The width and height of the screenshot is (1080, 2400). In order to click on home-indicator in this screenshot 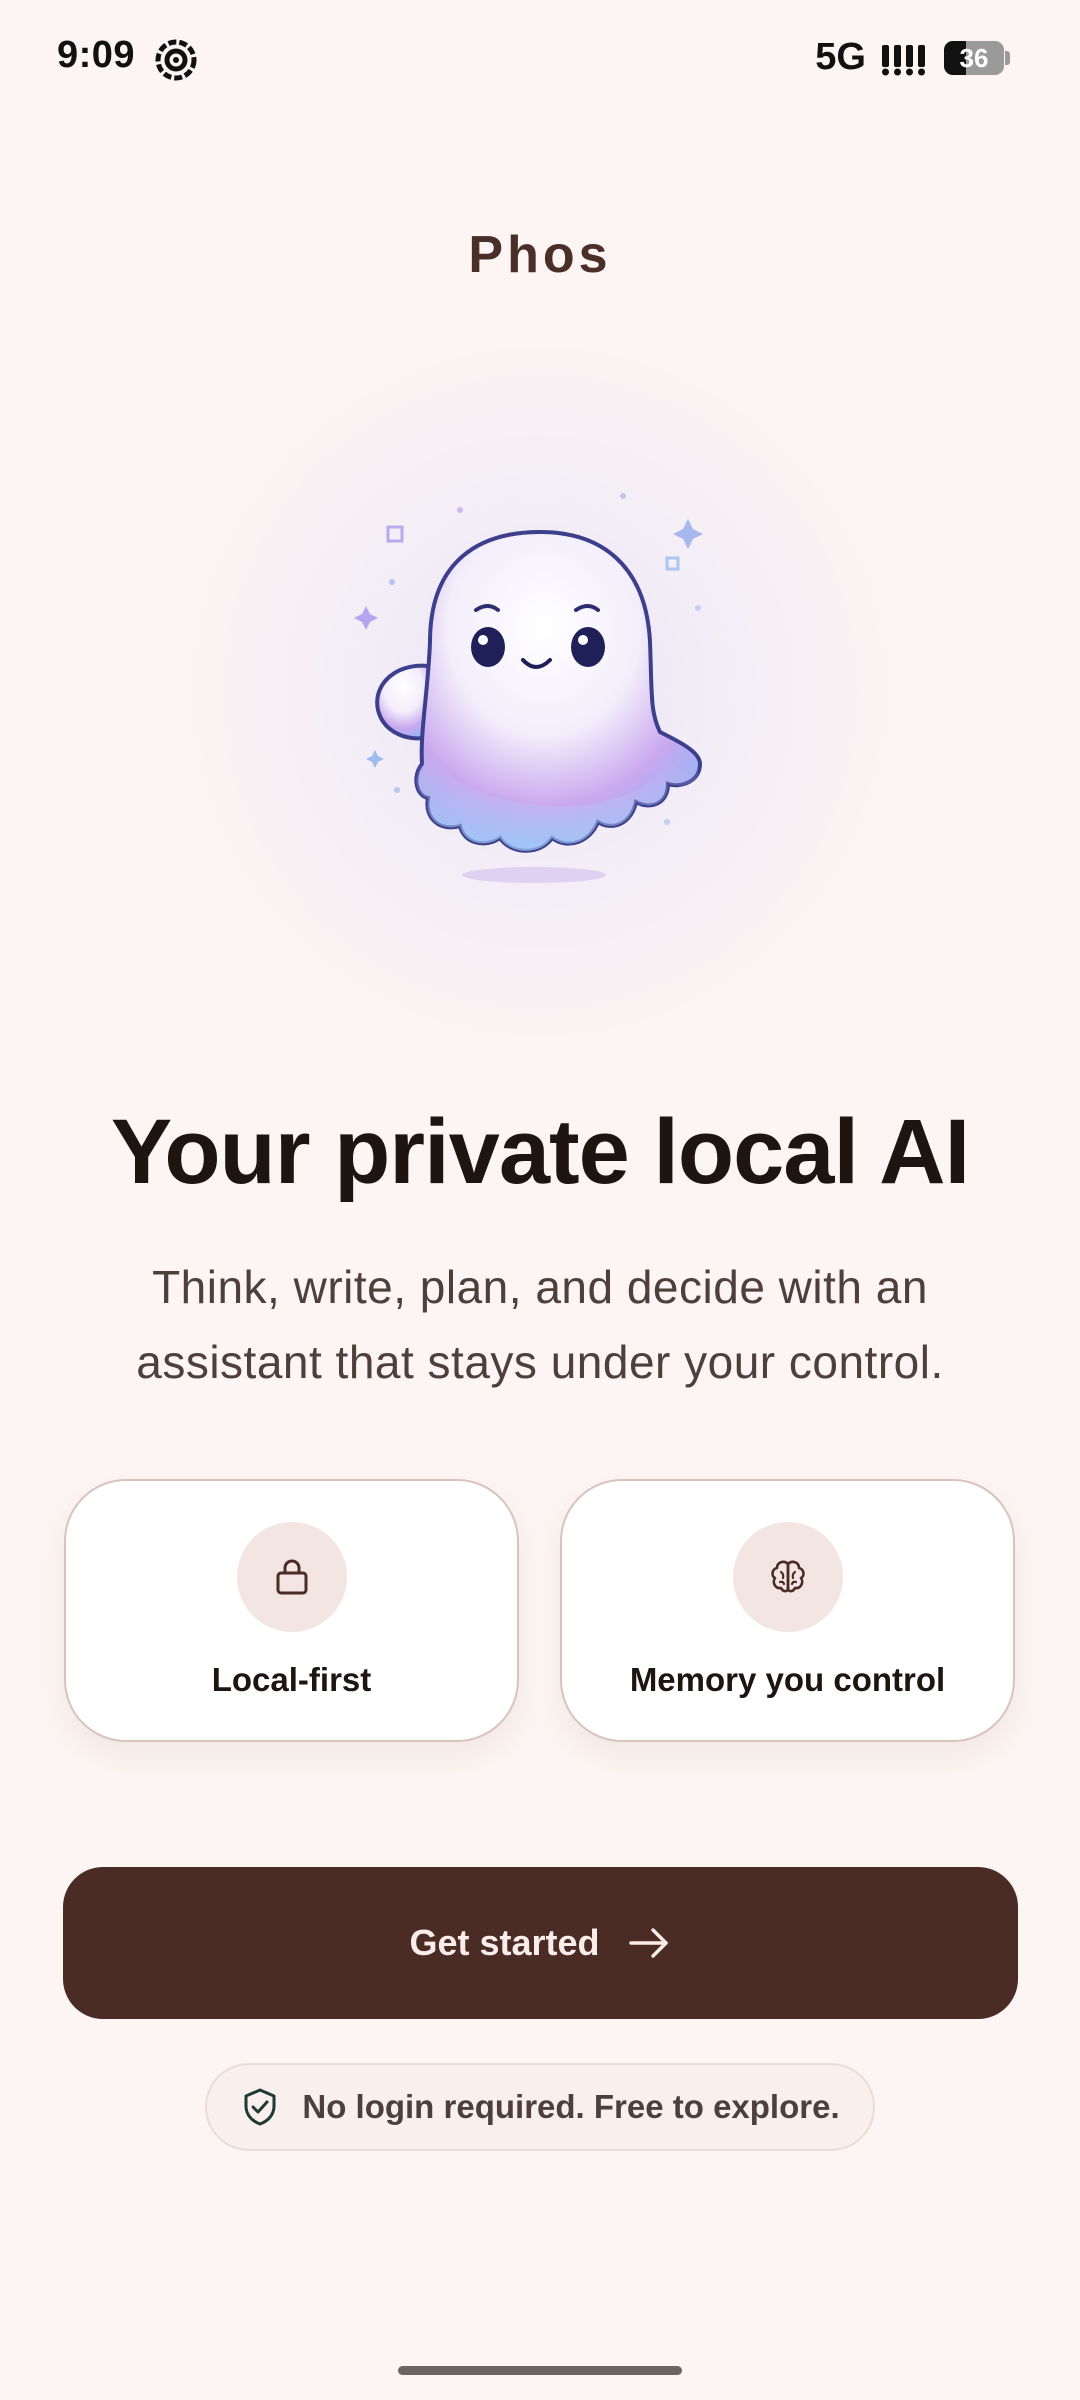, I will do `click(540, 2370)`.